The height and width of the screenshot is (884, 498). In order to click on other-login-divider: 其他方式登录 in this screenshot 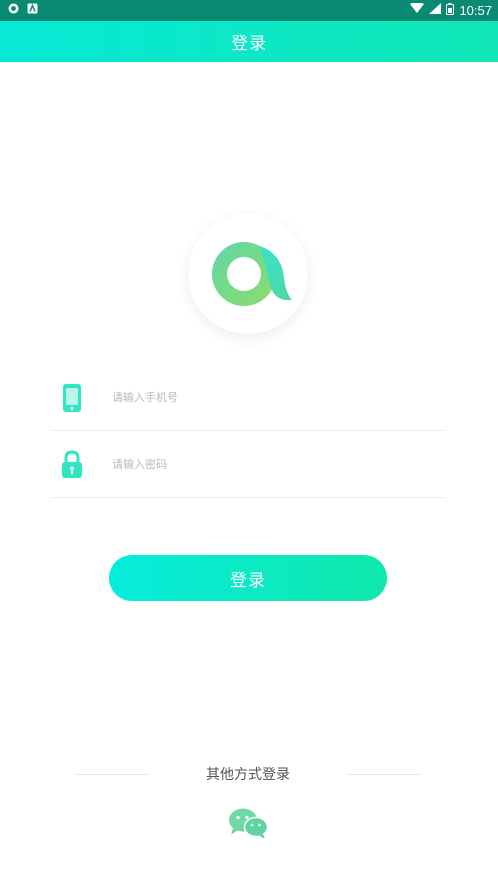, I will do `click(248, 774)`.